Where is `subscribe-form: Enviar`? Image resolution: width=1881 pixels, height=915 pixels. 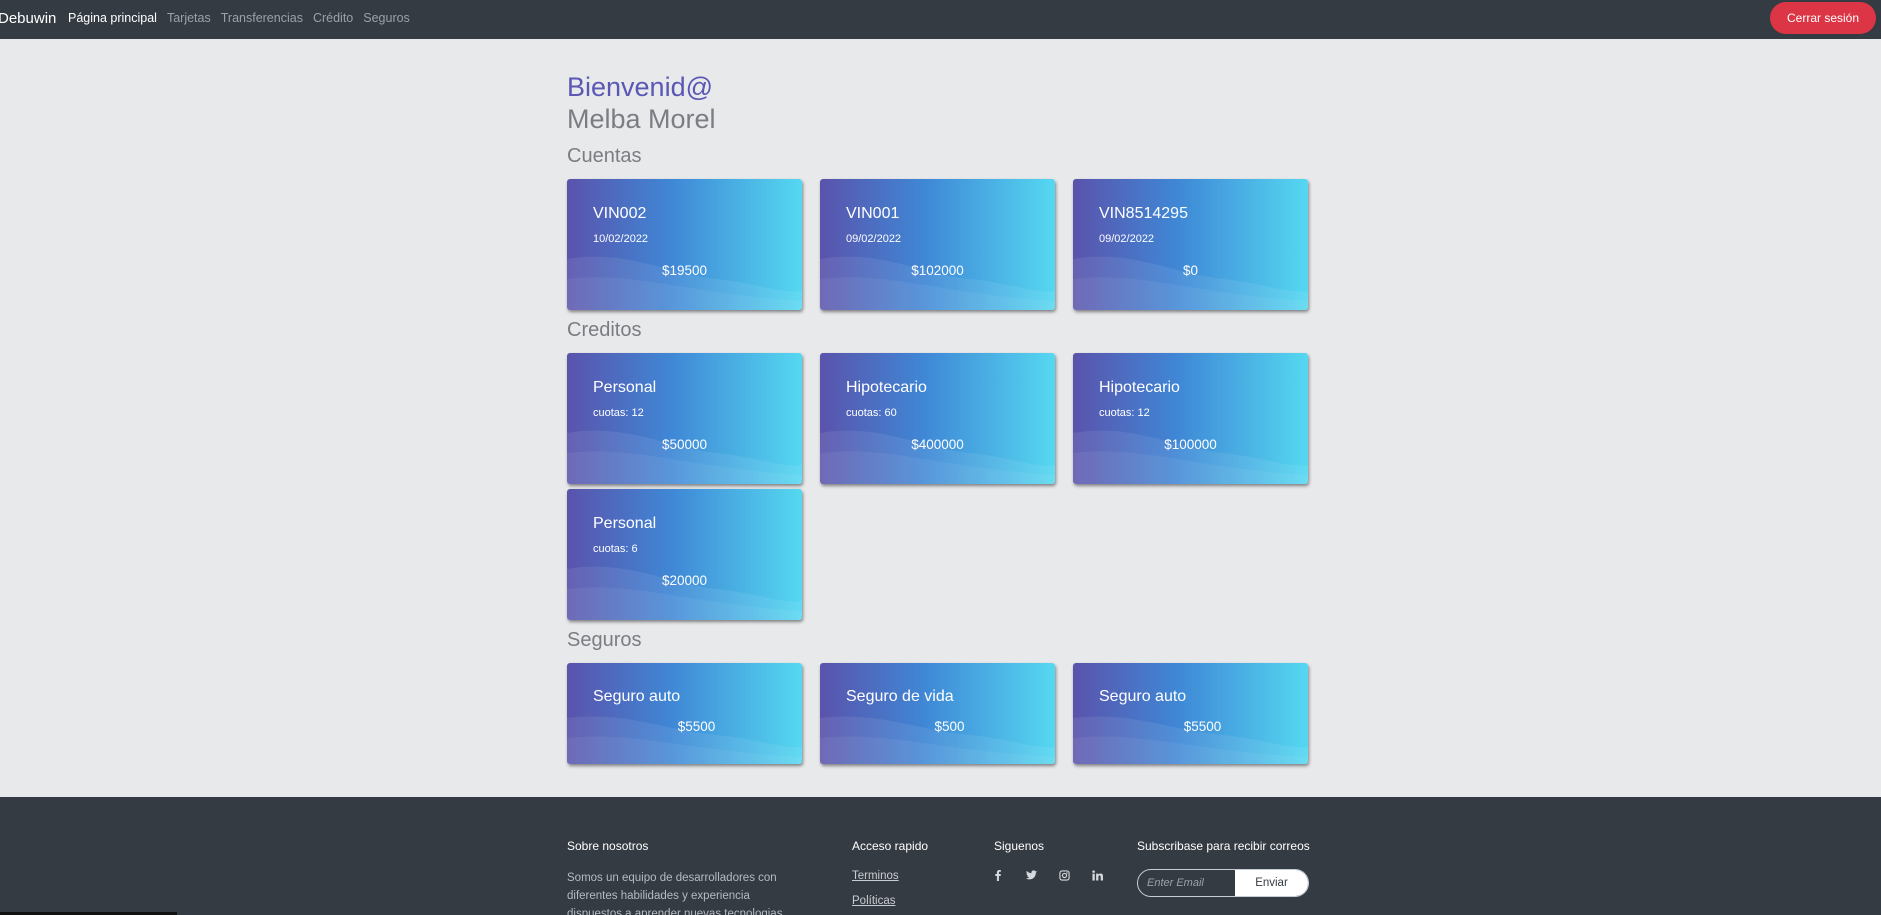 subscribe-form: Enviar is located at coordinates (1223, 883).